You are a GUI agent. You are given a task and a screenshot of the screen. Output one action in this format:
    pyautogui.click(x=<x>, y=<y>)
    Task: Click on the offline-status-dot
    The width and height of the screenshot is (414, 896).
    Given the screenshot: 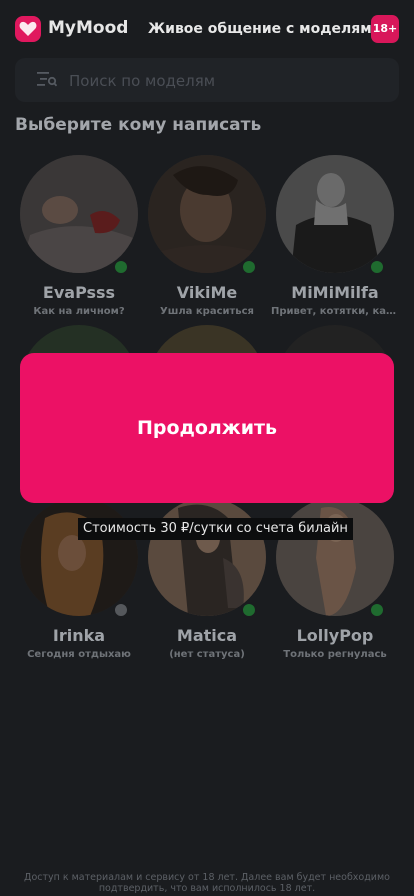 What is the action you would take?
    pyautogui.click(x=121, y=610)
    